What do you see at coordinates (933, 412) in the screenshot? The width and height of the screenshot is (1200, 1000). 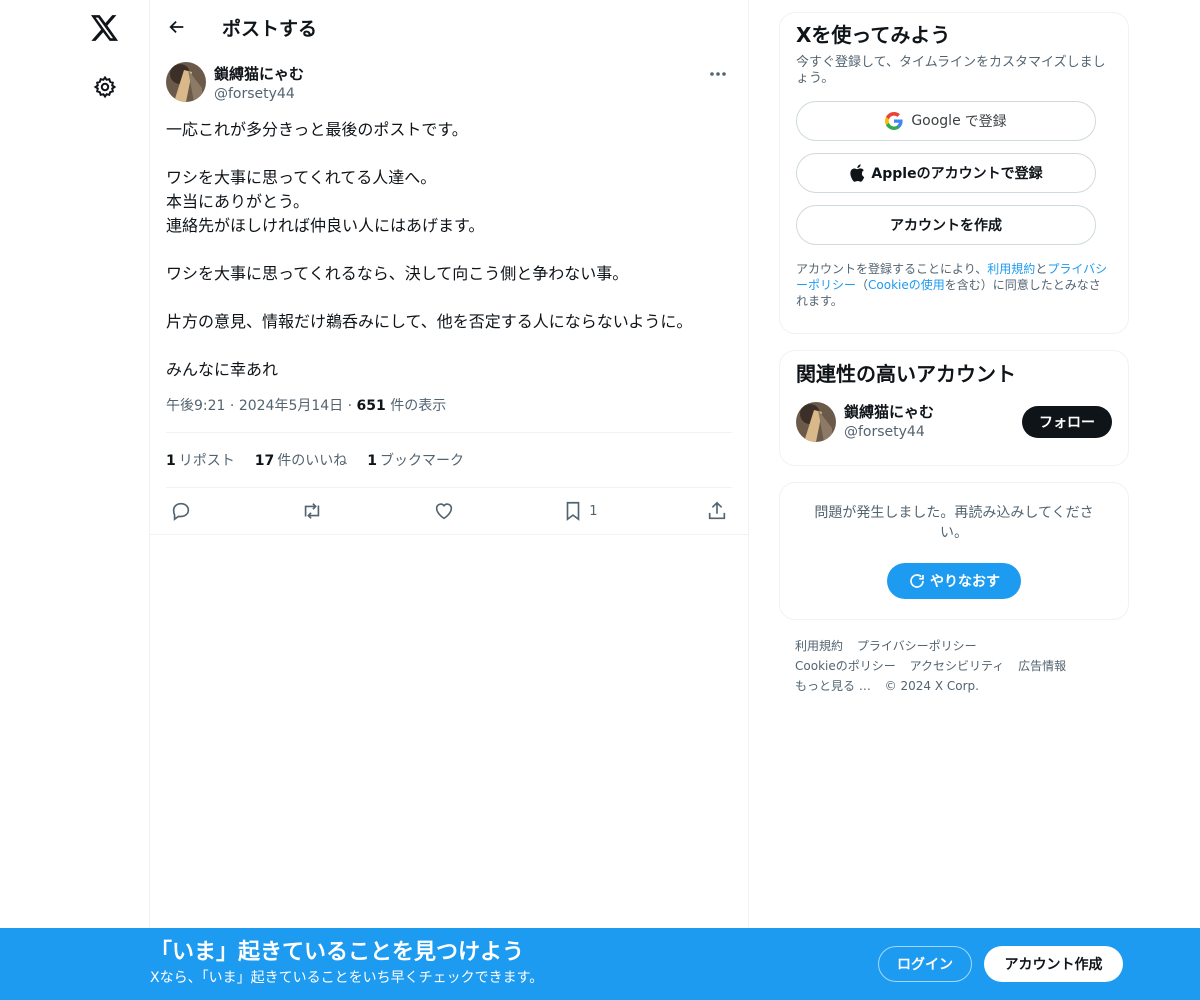 I see `related-account-name: 鎖縛猫にゃむ` at bounding box center [933, 412].